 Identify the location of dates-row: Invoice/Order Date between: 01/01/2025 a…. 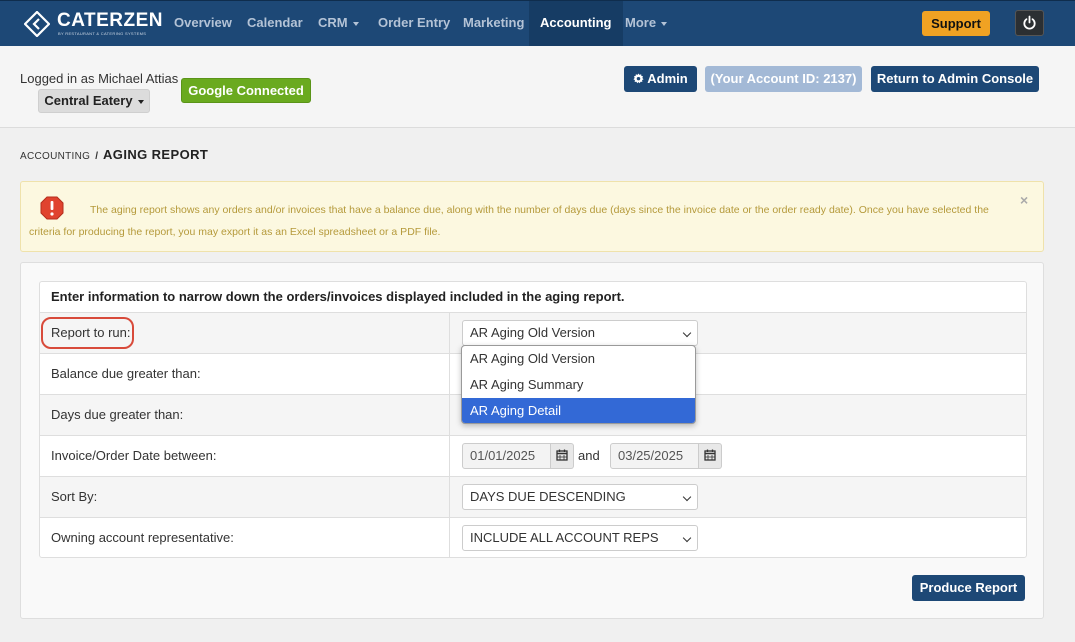
(533, 456).